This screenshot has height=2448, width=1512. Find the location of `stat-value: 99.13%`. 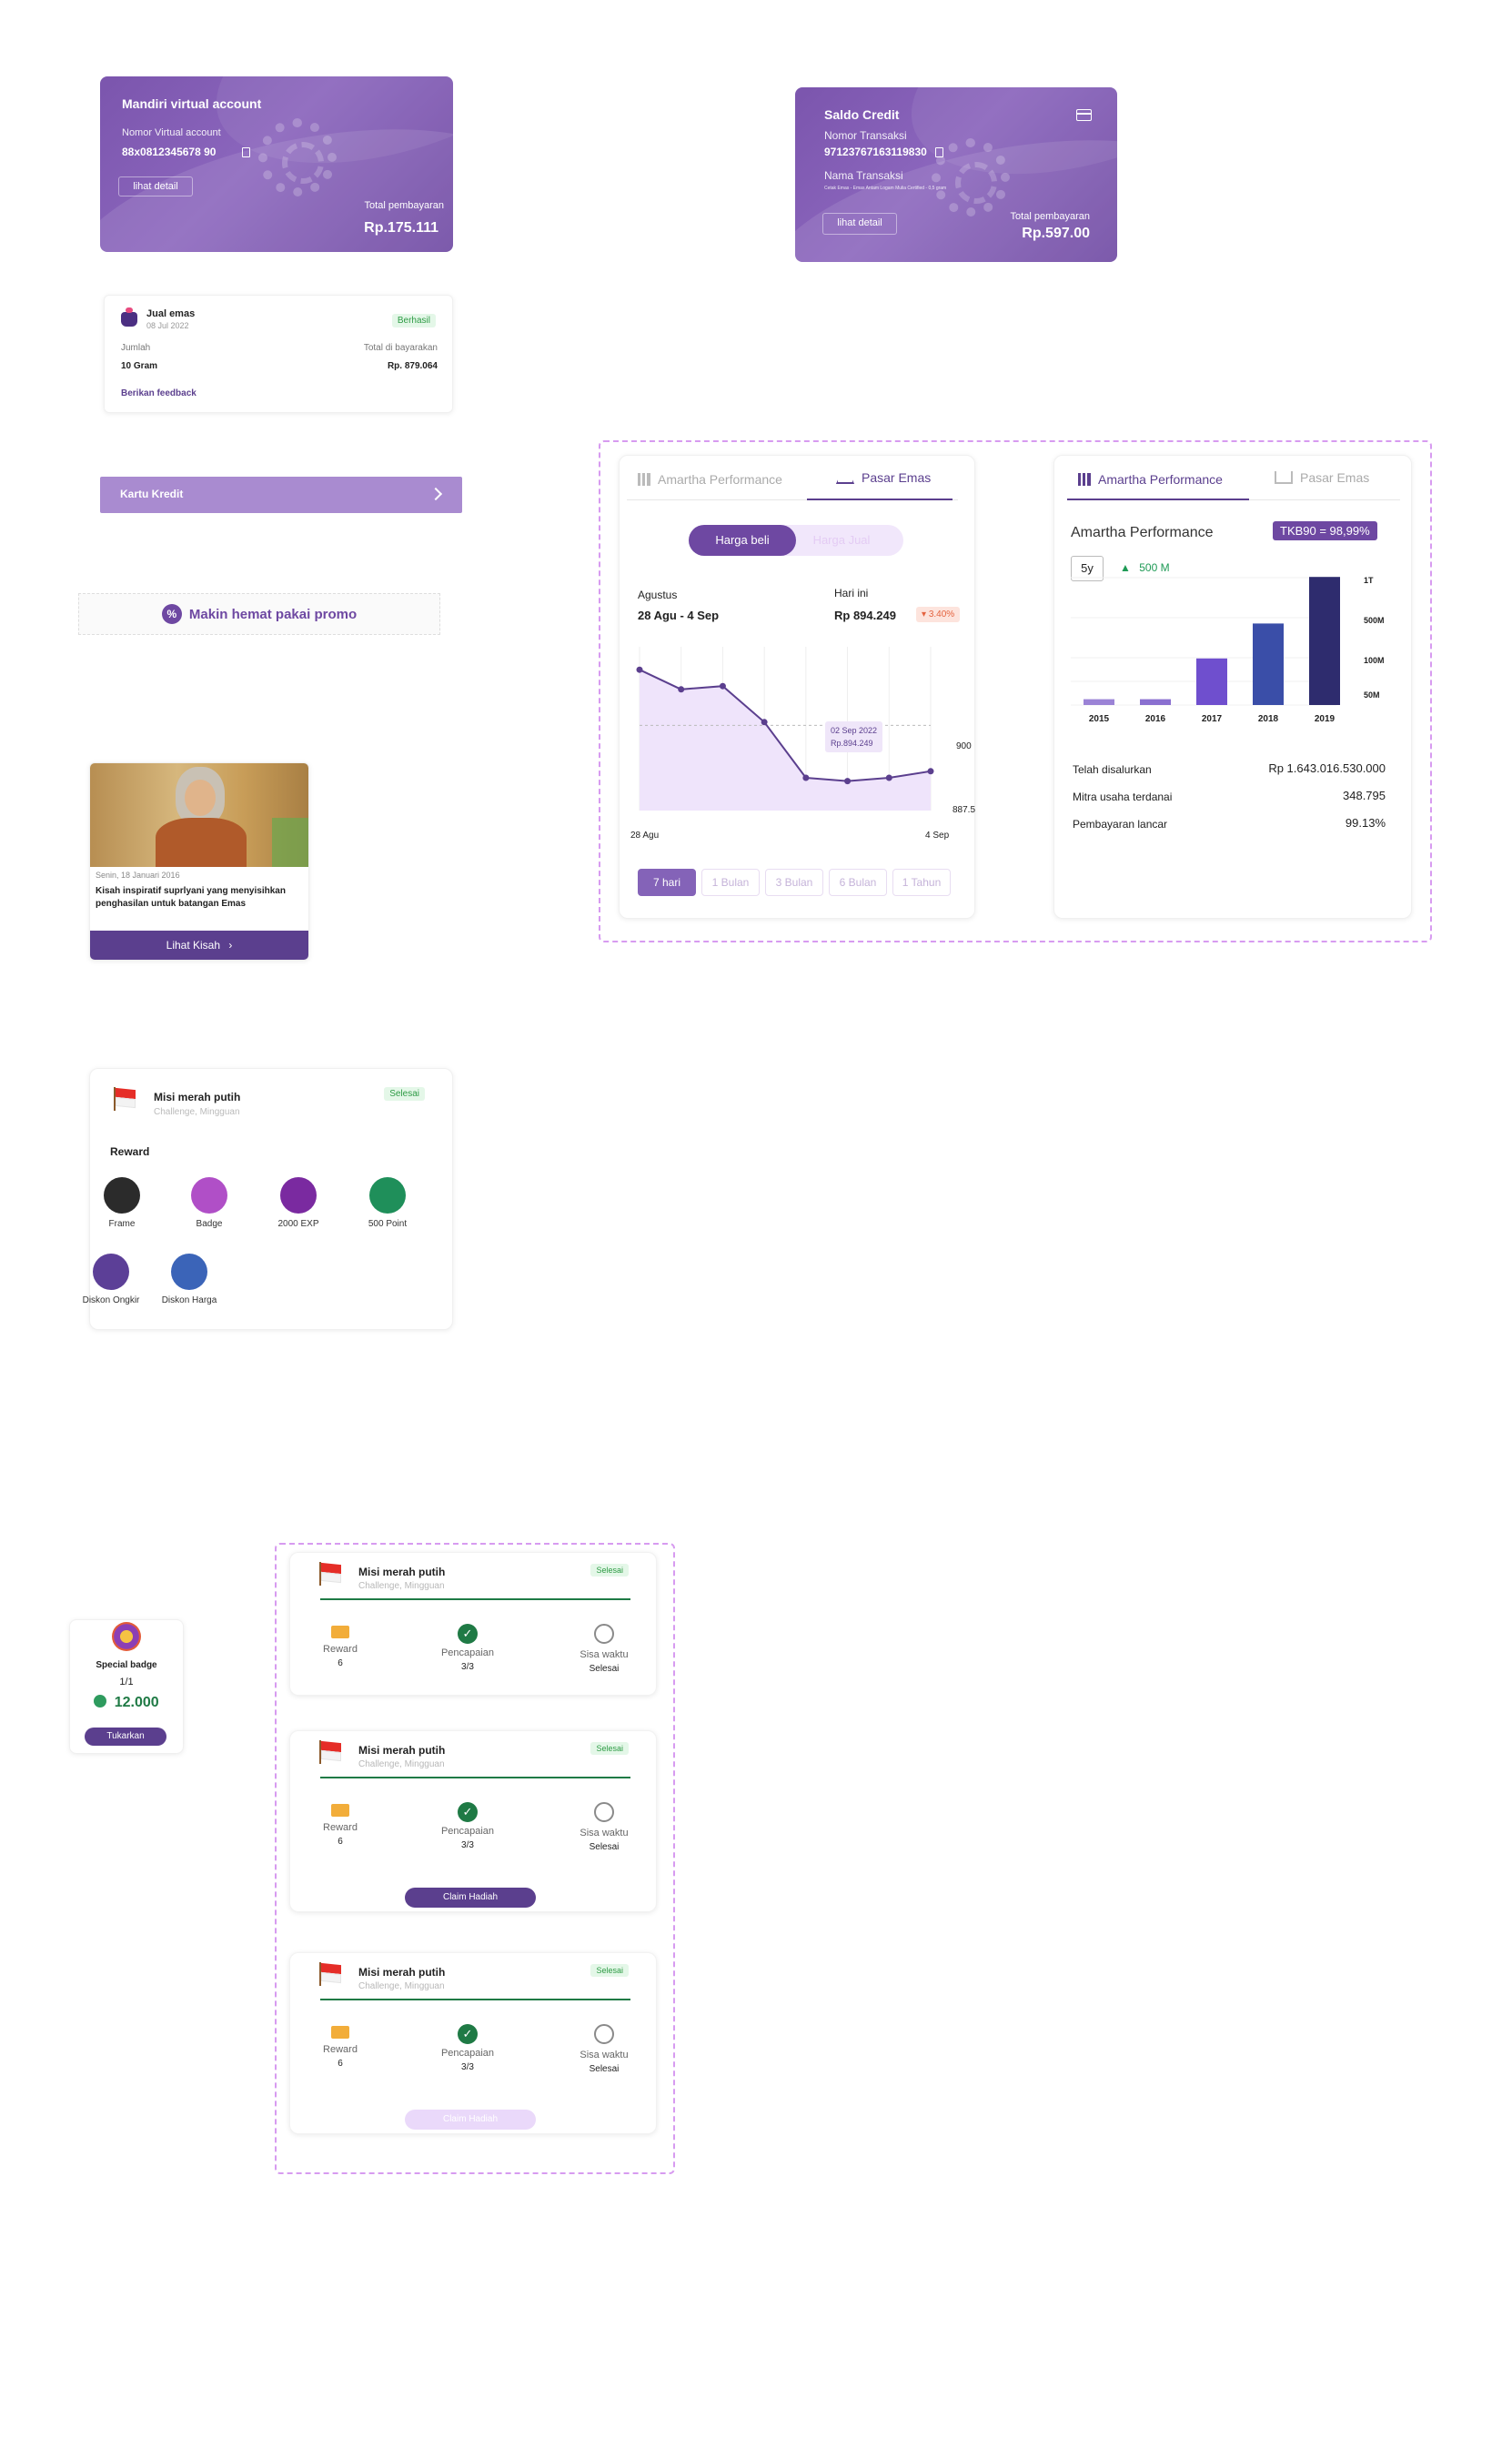

stat-value: 99.13% is located at coordinates (1365, 823).